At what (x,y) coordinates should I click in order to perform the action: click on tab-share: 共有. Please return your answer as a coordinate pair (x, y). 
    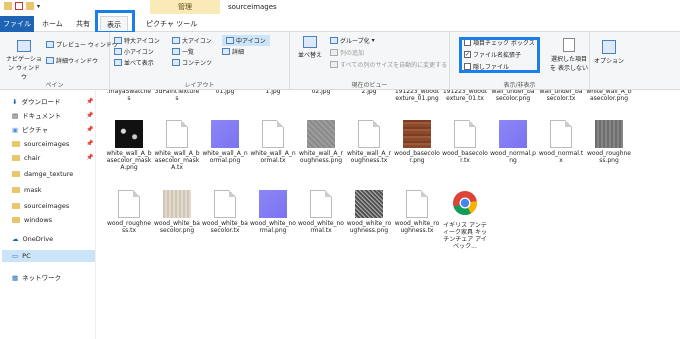
    Looking at the image, I should click on (83, 24).